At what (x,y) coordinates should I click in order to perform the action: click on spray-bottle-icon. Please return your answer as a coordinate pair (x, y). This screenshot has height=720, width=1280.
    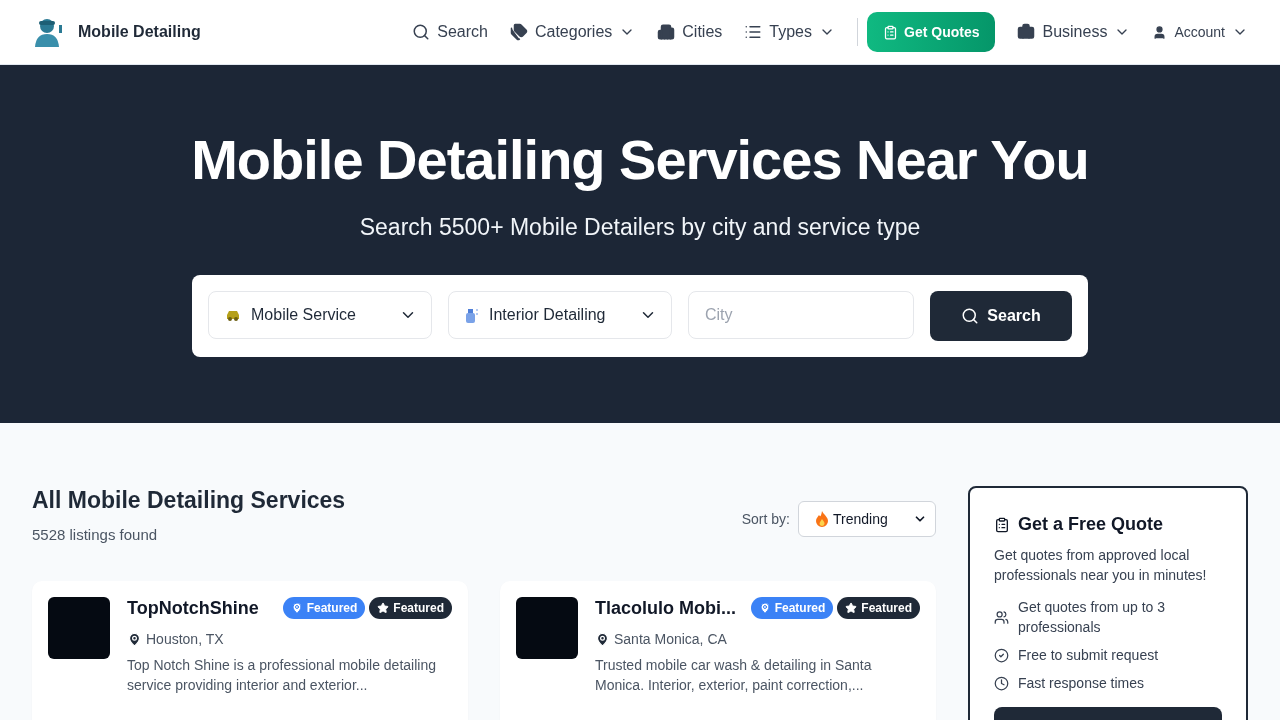
    Looking at the image, I should click on (472, 315).